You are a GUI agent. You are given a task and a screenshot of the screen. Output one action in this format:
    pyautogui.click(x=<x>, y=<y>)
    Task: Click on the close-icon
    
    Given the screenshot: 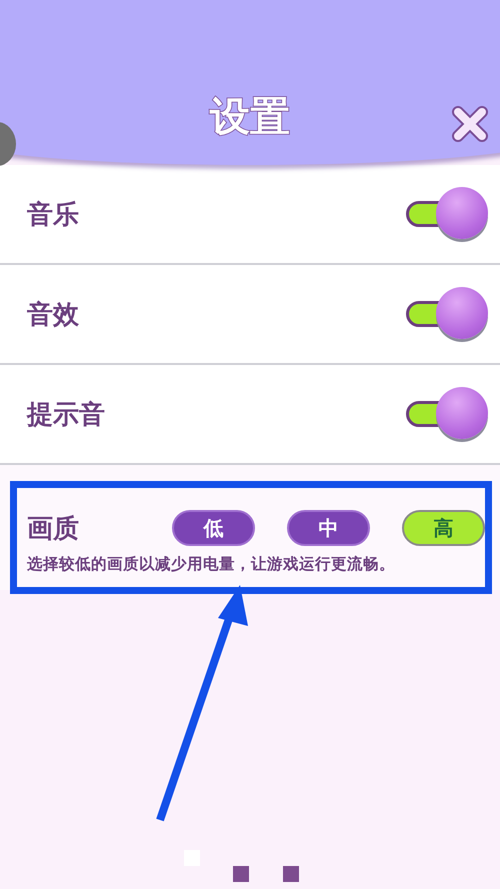 What is the action you would take?
    pyautogui.click(x=470, y=124)
    